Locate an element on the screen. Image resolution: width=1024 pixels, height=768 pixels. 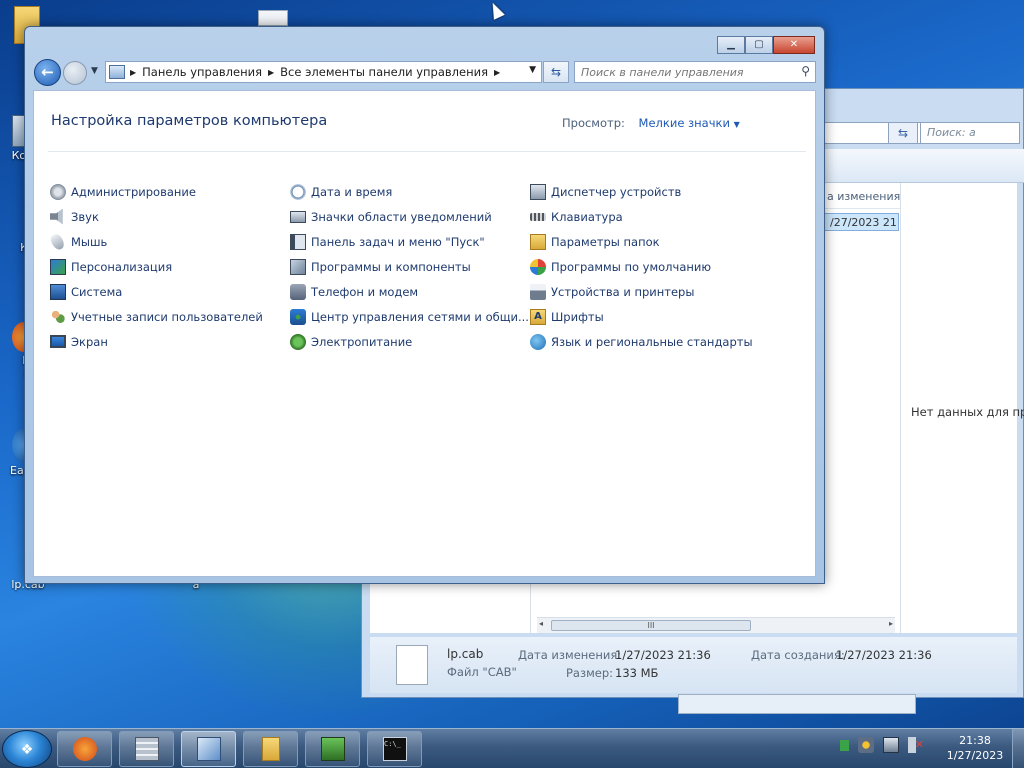
scroll-left-icon: ◂ is located at coordinates (541, 623).